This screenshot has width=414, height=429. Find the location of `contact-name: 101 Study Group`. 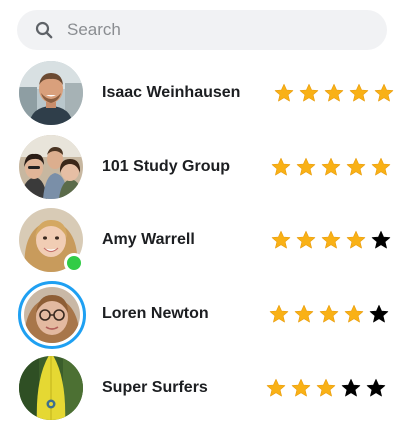

contact-name: 101 Study Group is located at coordinates (166, 166).